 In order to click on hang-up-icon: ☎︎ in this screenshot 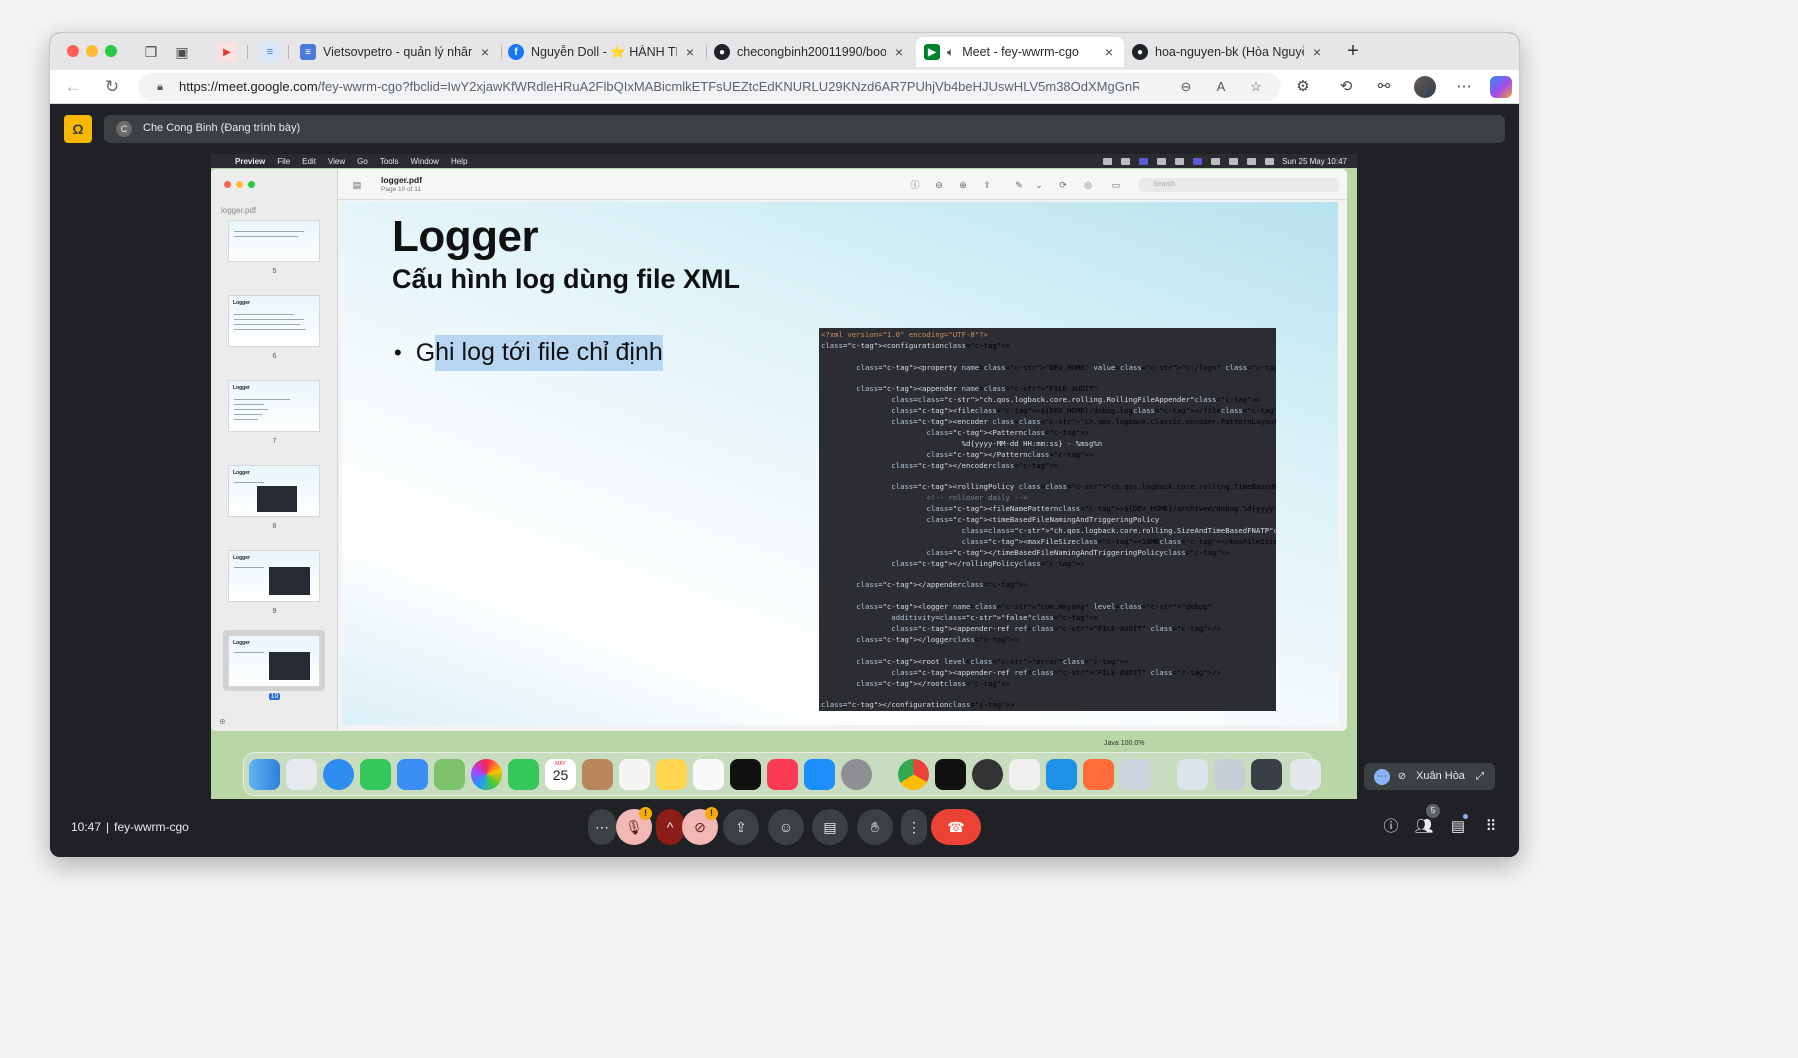, I will do `click(956, 827)`.